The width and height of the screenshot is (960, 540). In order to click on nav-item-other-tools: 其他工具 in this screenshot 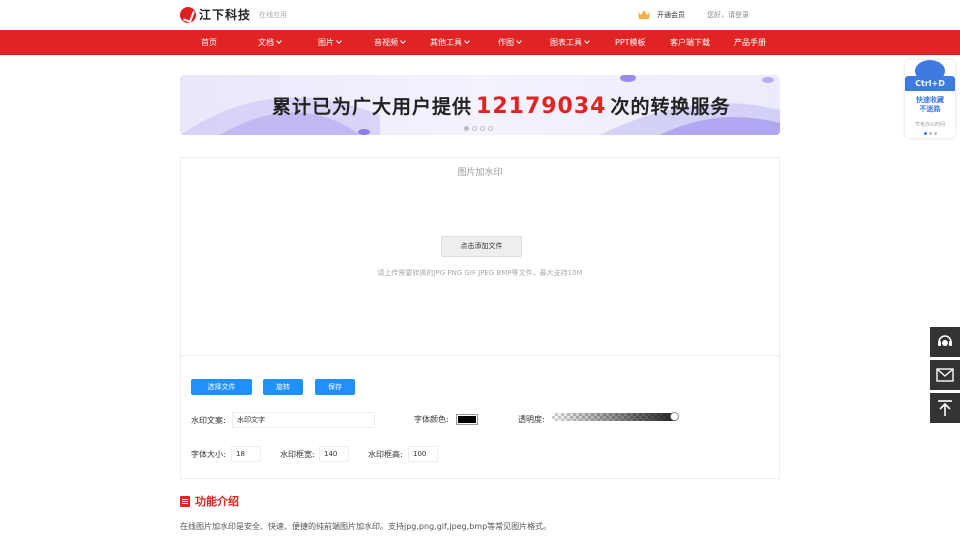, I will do `click(450, 42)`.